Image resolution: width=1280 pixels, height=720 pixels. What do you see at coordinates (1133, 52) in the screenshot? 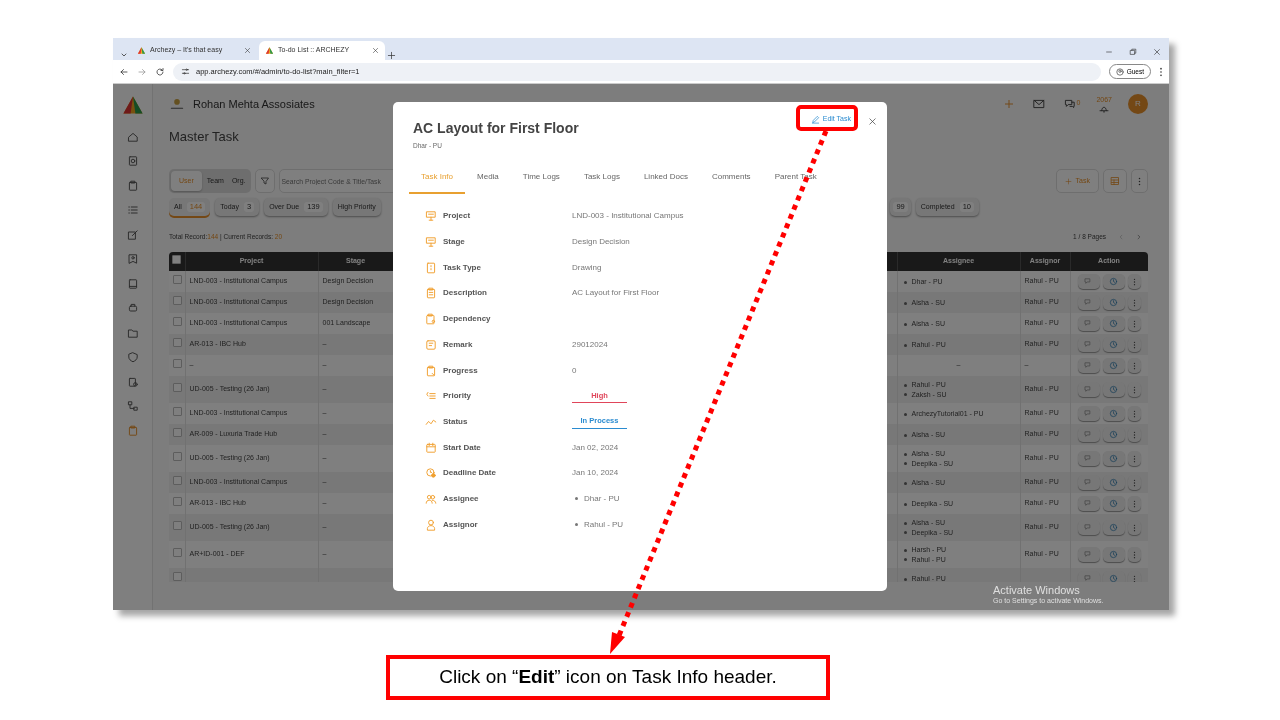
I see `restore-icon` at bounding box center [1133, 52].